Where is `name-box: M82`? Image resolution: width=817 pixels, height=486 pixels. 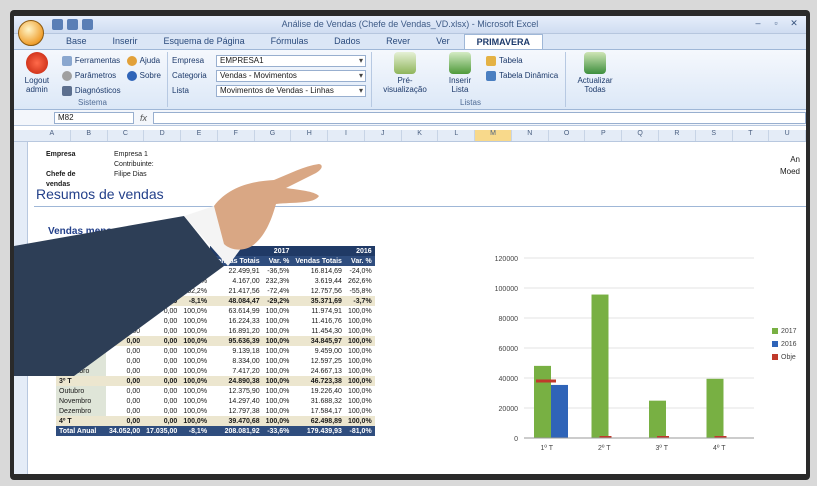
name-box: M82 is located at coordinates (94, 117).